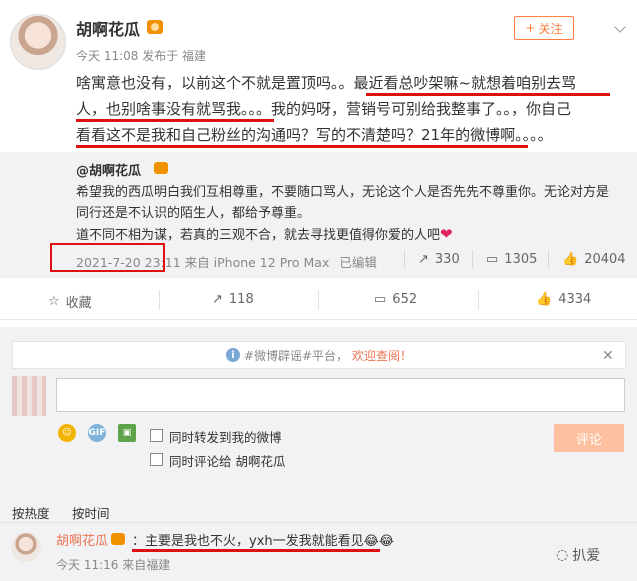 The width and height of the screenshot is (637, 581). What do you see at coordinates (29, 396) in the screenshot?
I see `avatar` at bounding box center [29, 396].